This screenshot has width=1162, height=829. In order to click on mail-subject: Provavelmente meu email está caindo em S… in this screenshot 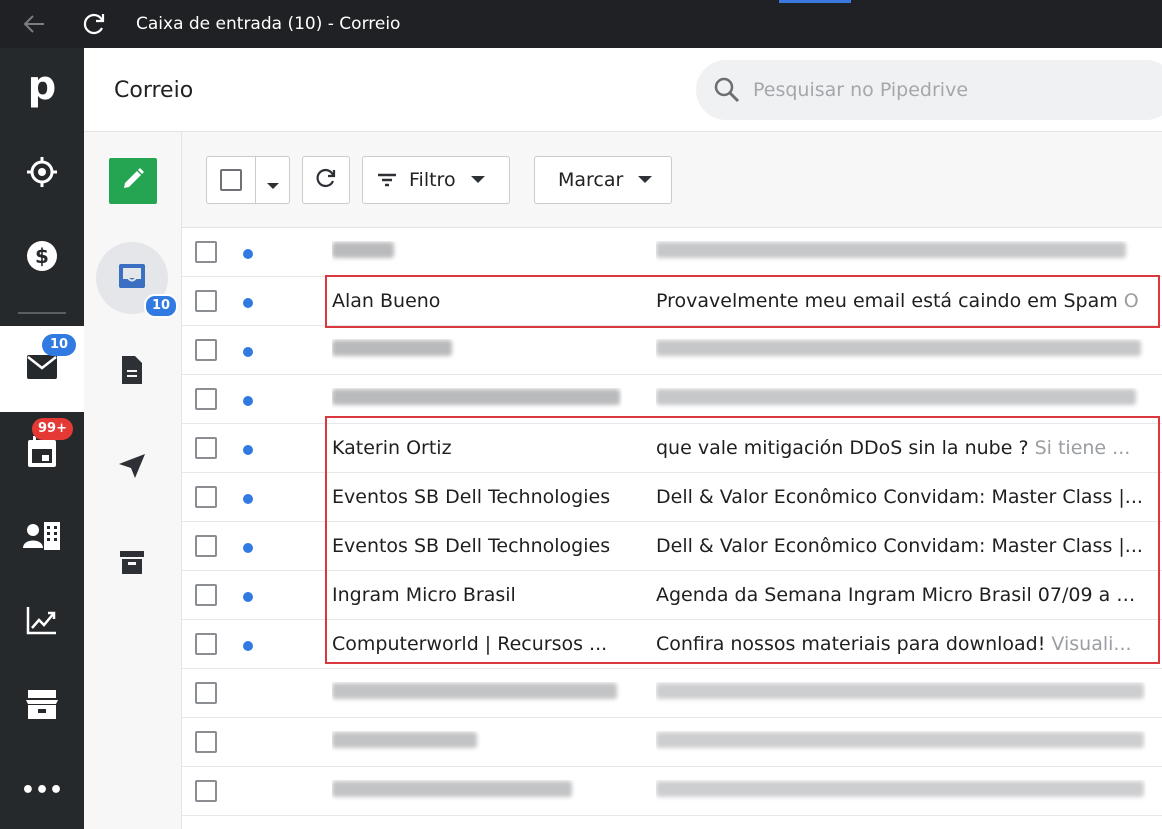, I will do `click(901, 301)`.